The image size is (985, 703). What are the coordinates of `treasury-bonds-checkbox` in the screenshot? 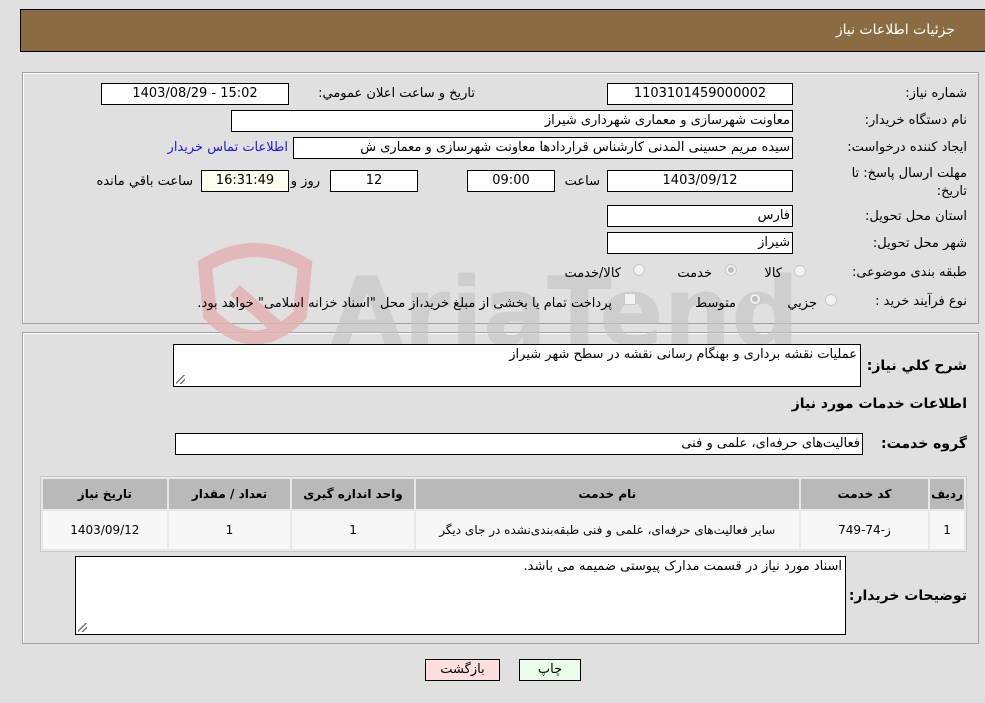 It's located at (630, 299).